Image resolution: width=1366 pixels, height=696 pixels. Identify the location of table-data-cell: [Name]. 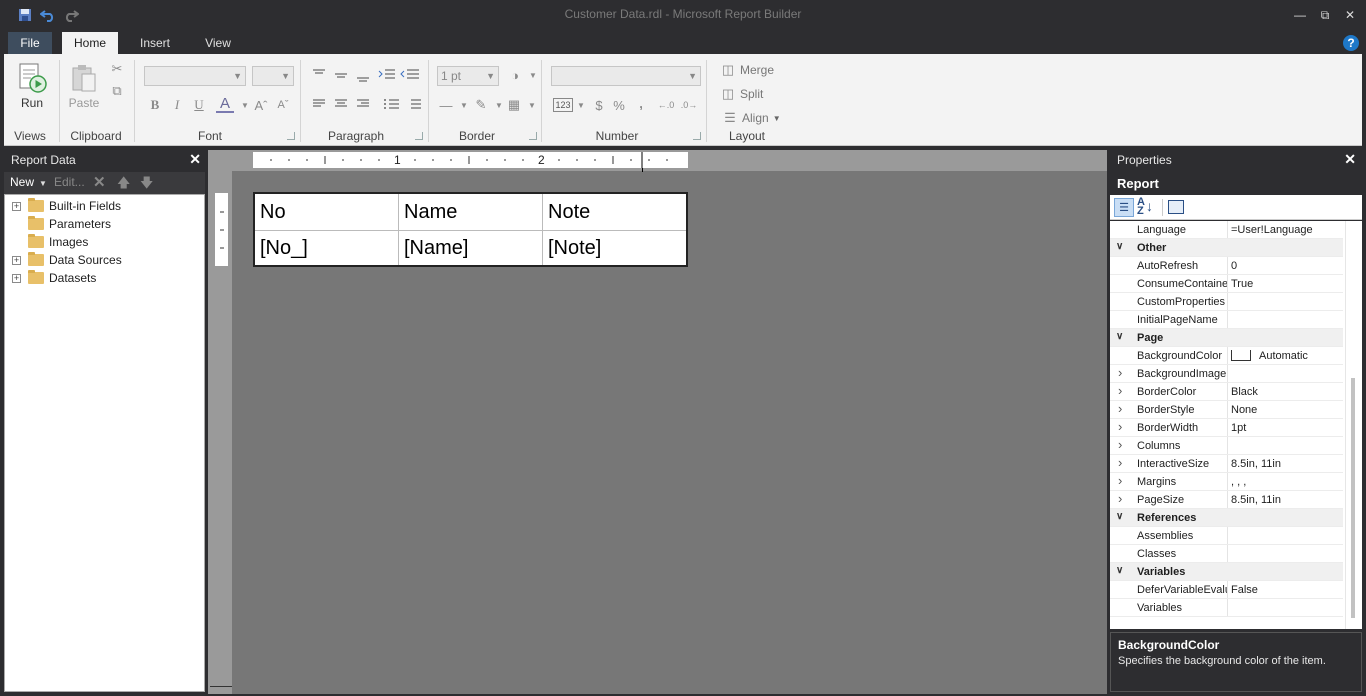
(471, 248).